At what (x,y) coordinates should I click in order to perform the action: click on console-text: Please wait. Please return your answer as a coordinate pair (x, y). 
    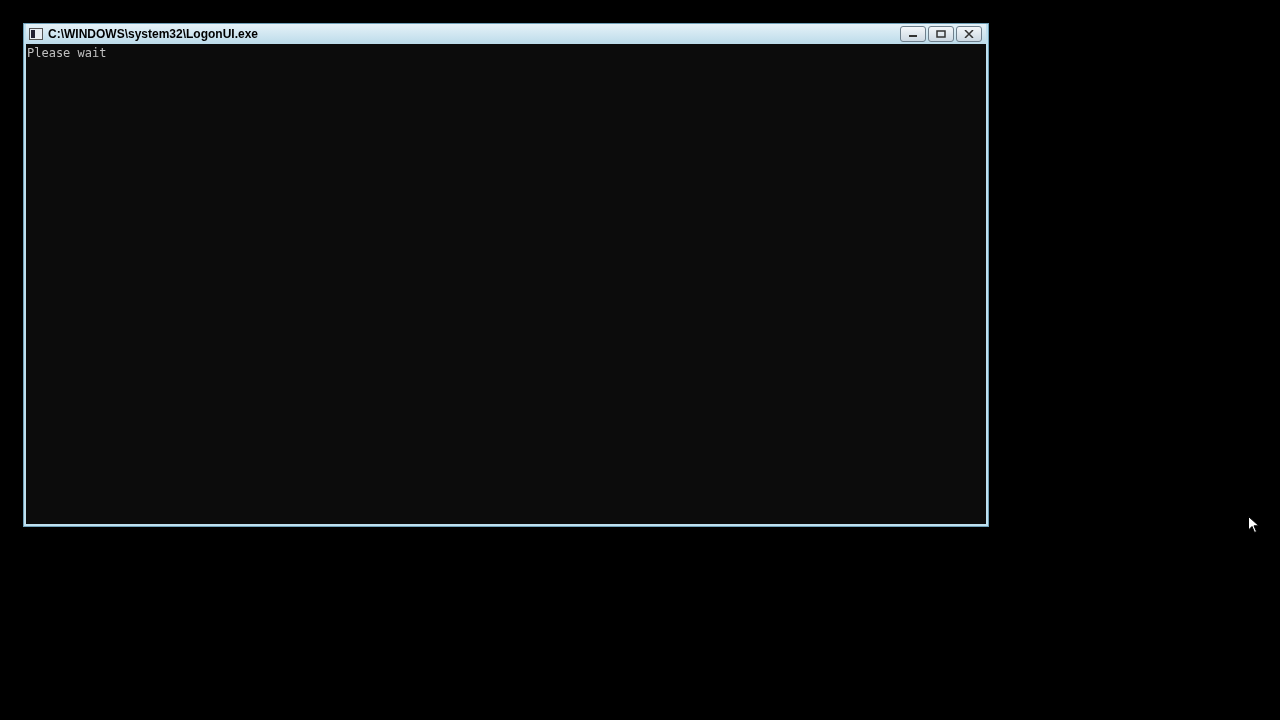
    Looking at the image, I should click on (67, 53).